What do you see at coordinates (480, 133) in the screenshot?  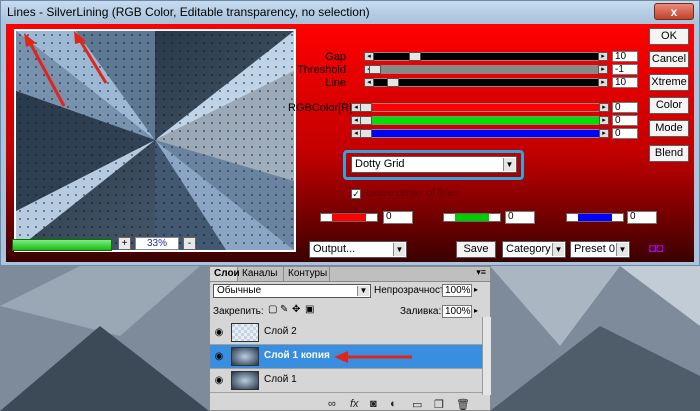 I see `blue-slider: ◂ ▸` at bounding box center [480, 133].